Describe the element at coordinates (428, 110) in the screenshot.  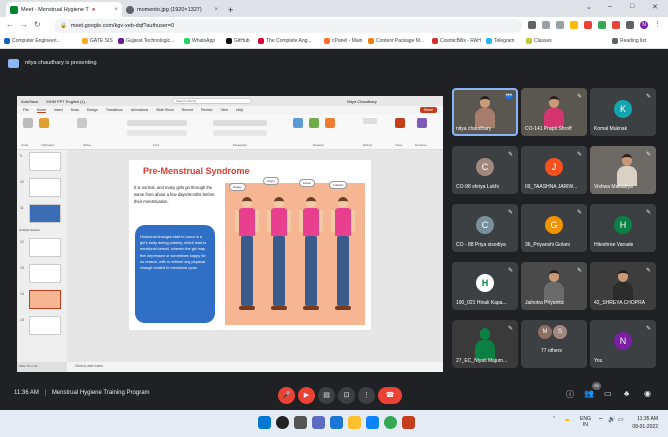
I see `share-button: Share` at that location.